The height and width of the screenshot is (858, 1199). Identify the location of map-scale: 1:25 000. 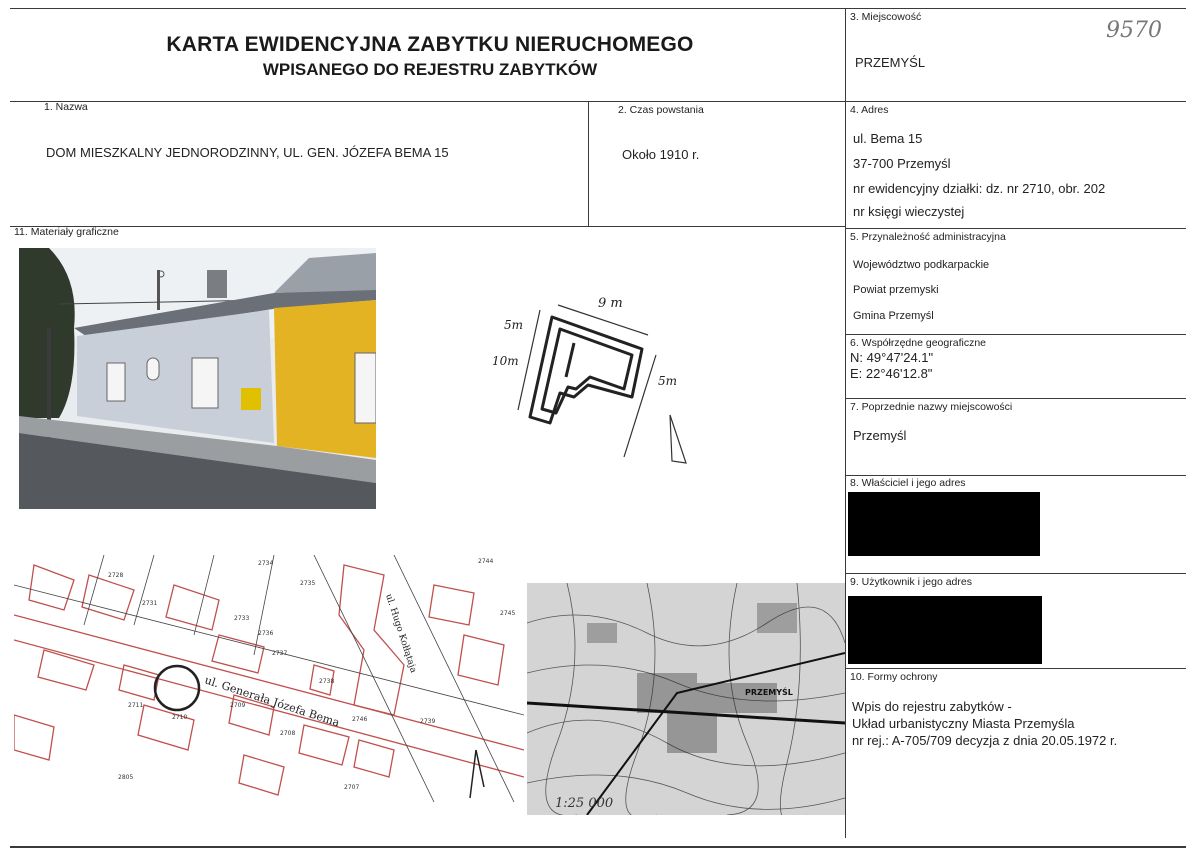
(584, 803).